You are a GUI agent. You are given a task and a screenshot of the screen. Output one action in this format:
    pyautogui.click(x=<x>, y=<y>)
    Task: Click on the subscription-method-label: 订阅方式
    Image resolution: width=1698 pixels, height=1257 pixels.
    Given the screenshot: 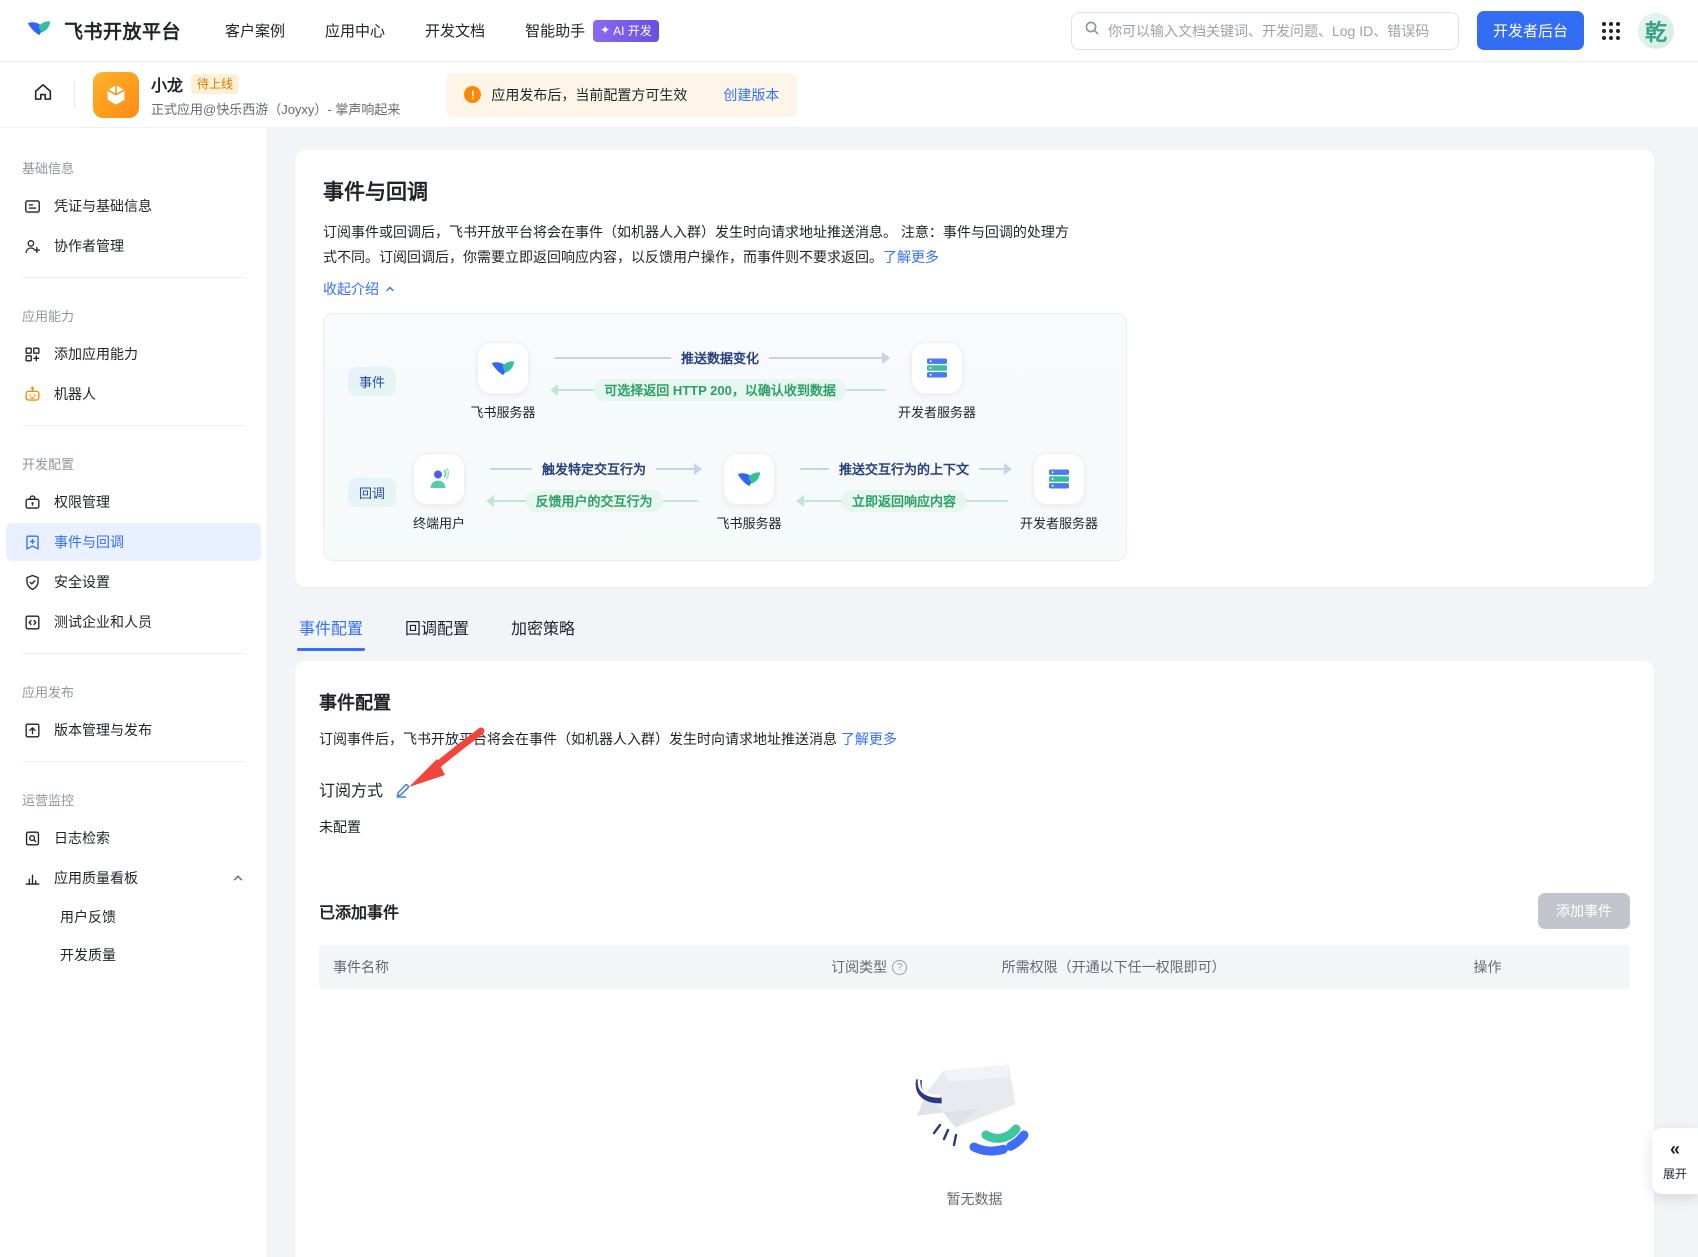 What is the action you would take?
    pyautogui.click(x=351, y=791)
    